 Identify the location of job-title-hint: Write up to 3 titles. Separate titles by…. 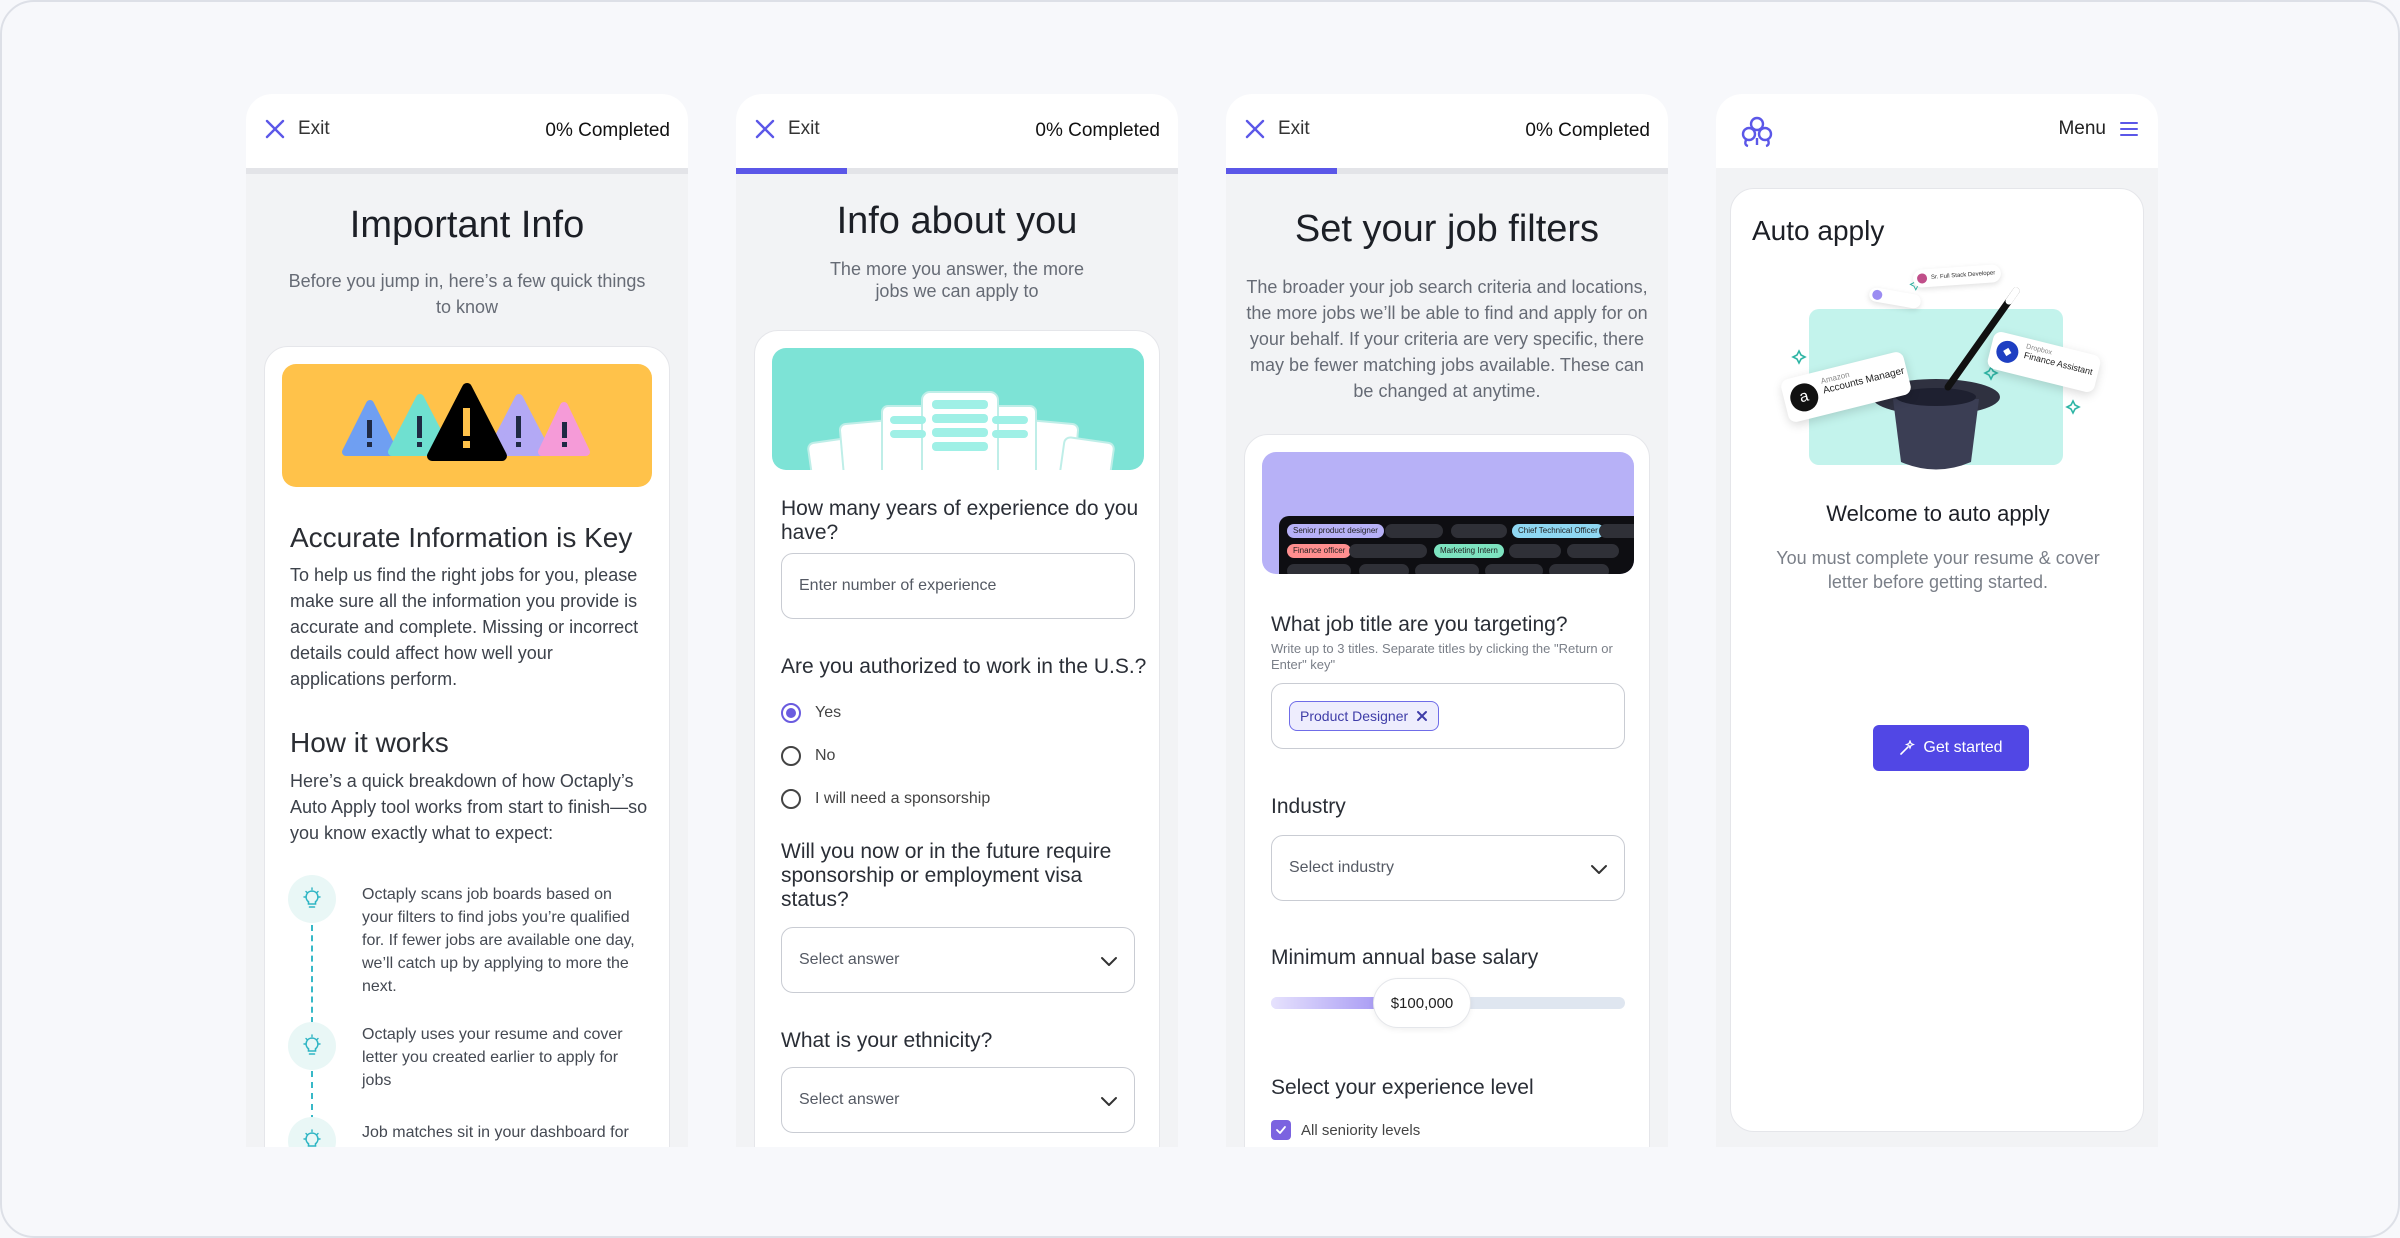
(1442, 656).